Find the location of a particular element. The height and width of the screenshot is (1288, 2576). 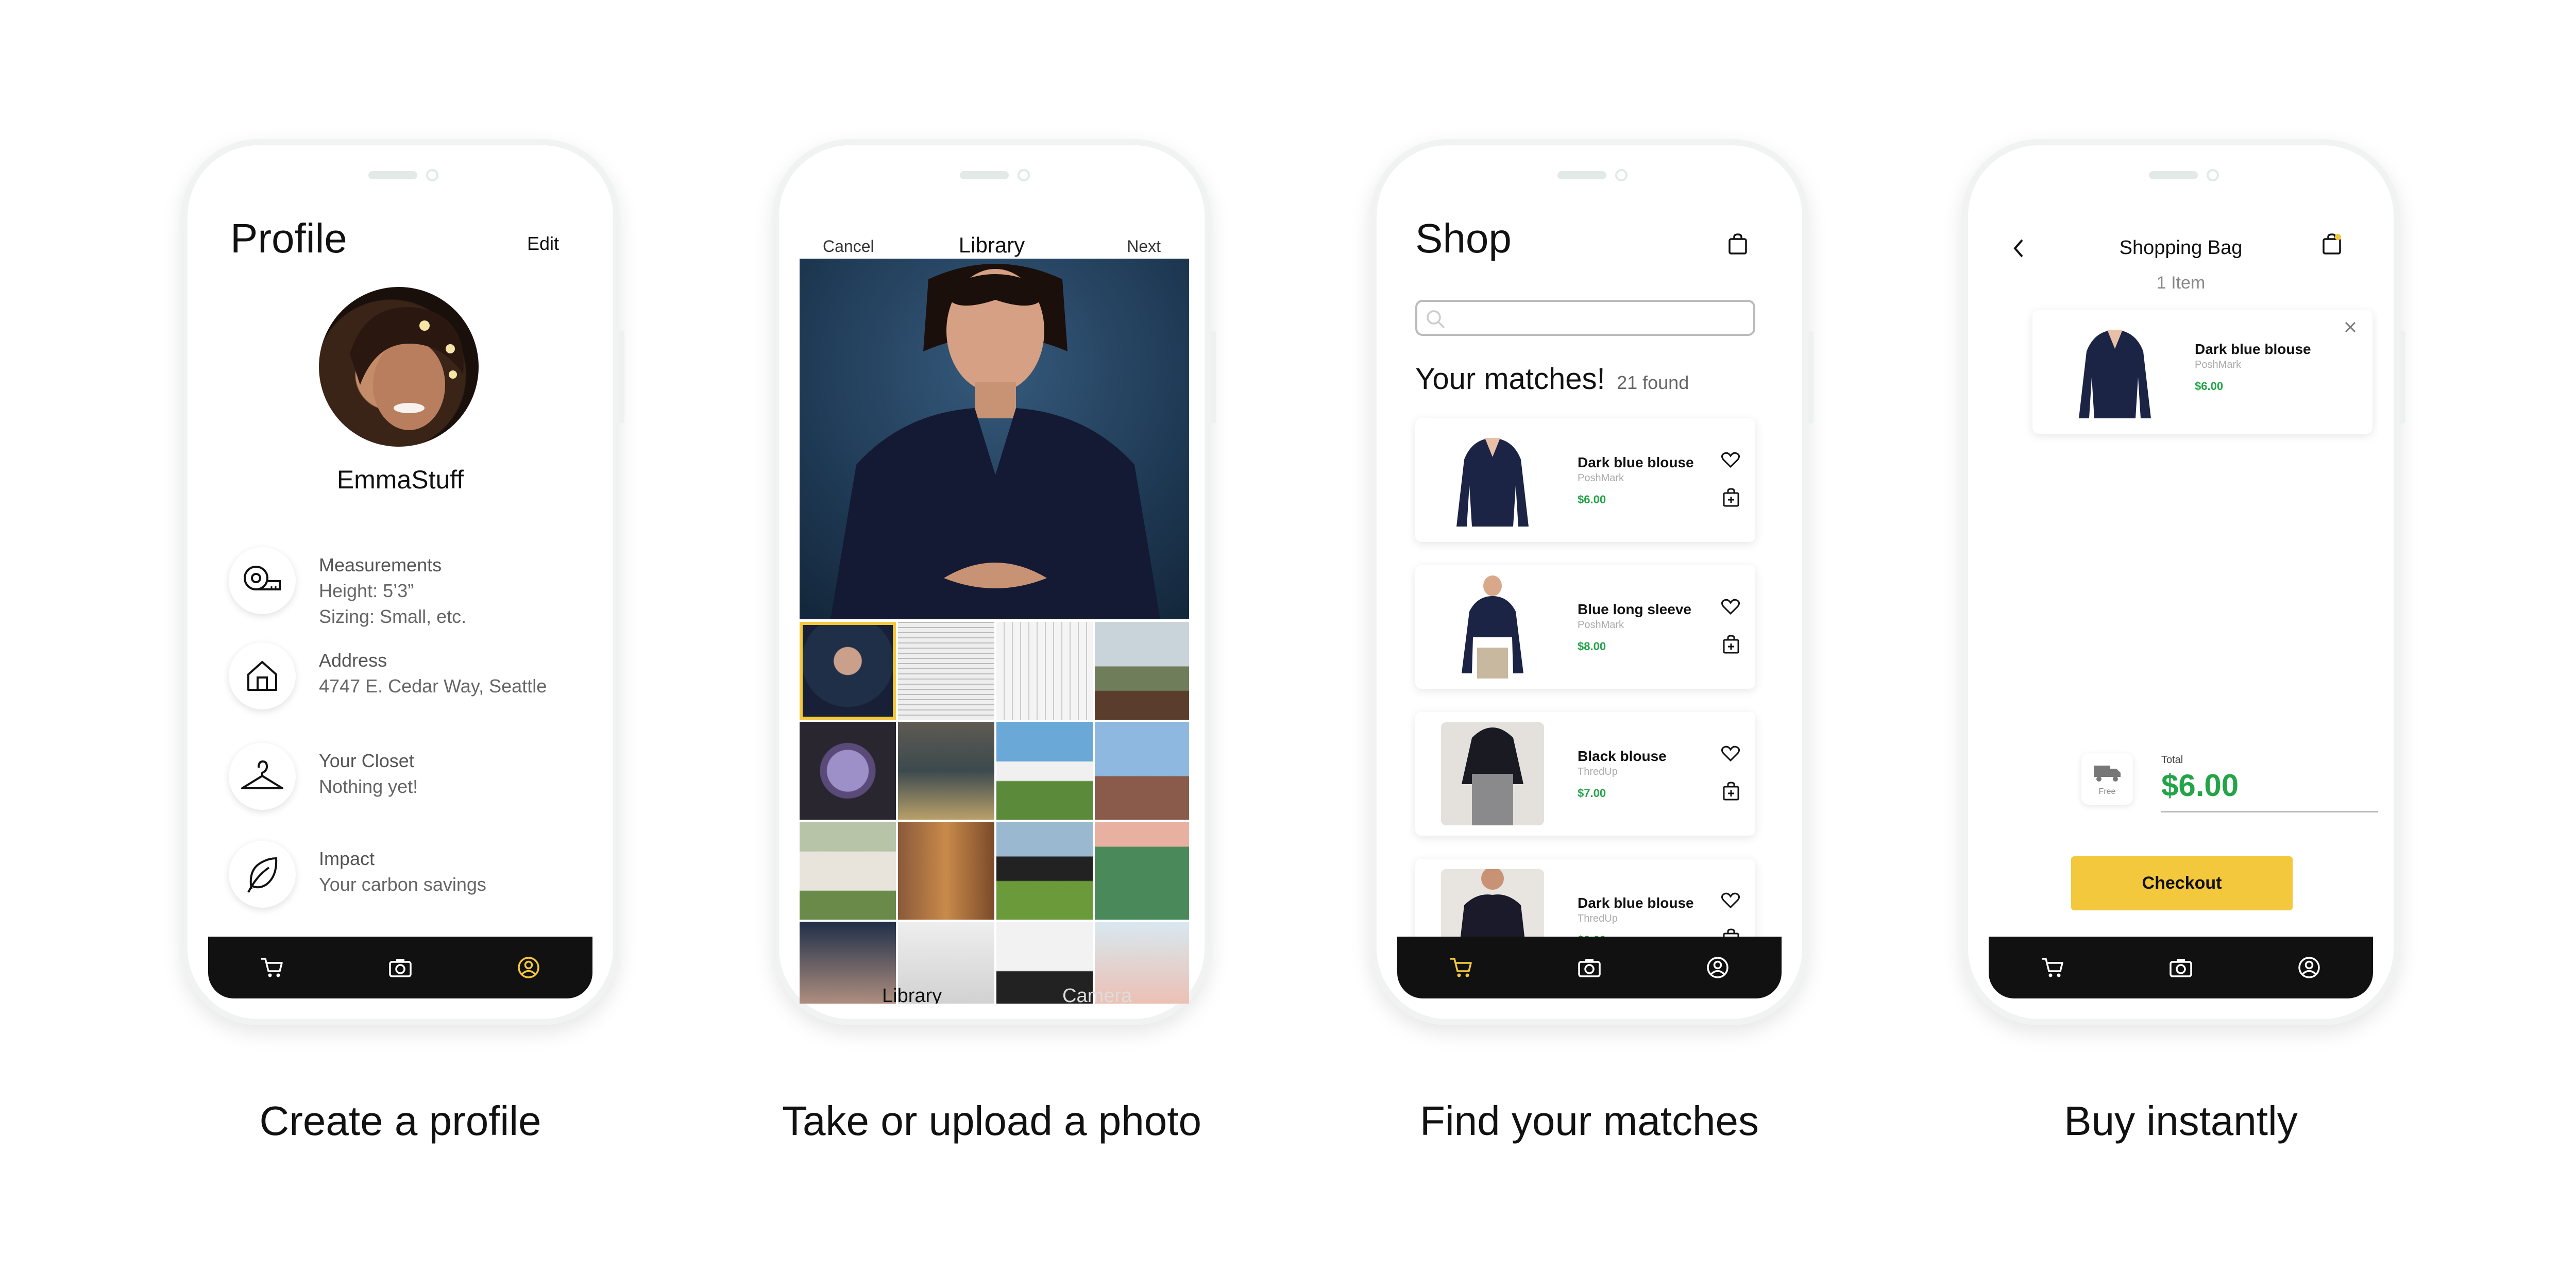

search-input is located at coordinates (1585, 318).